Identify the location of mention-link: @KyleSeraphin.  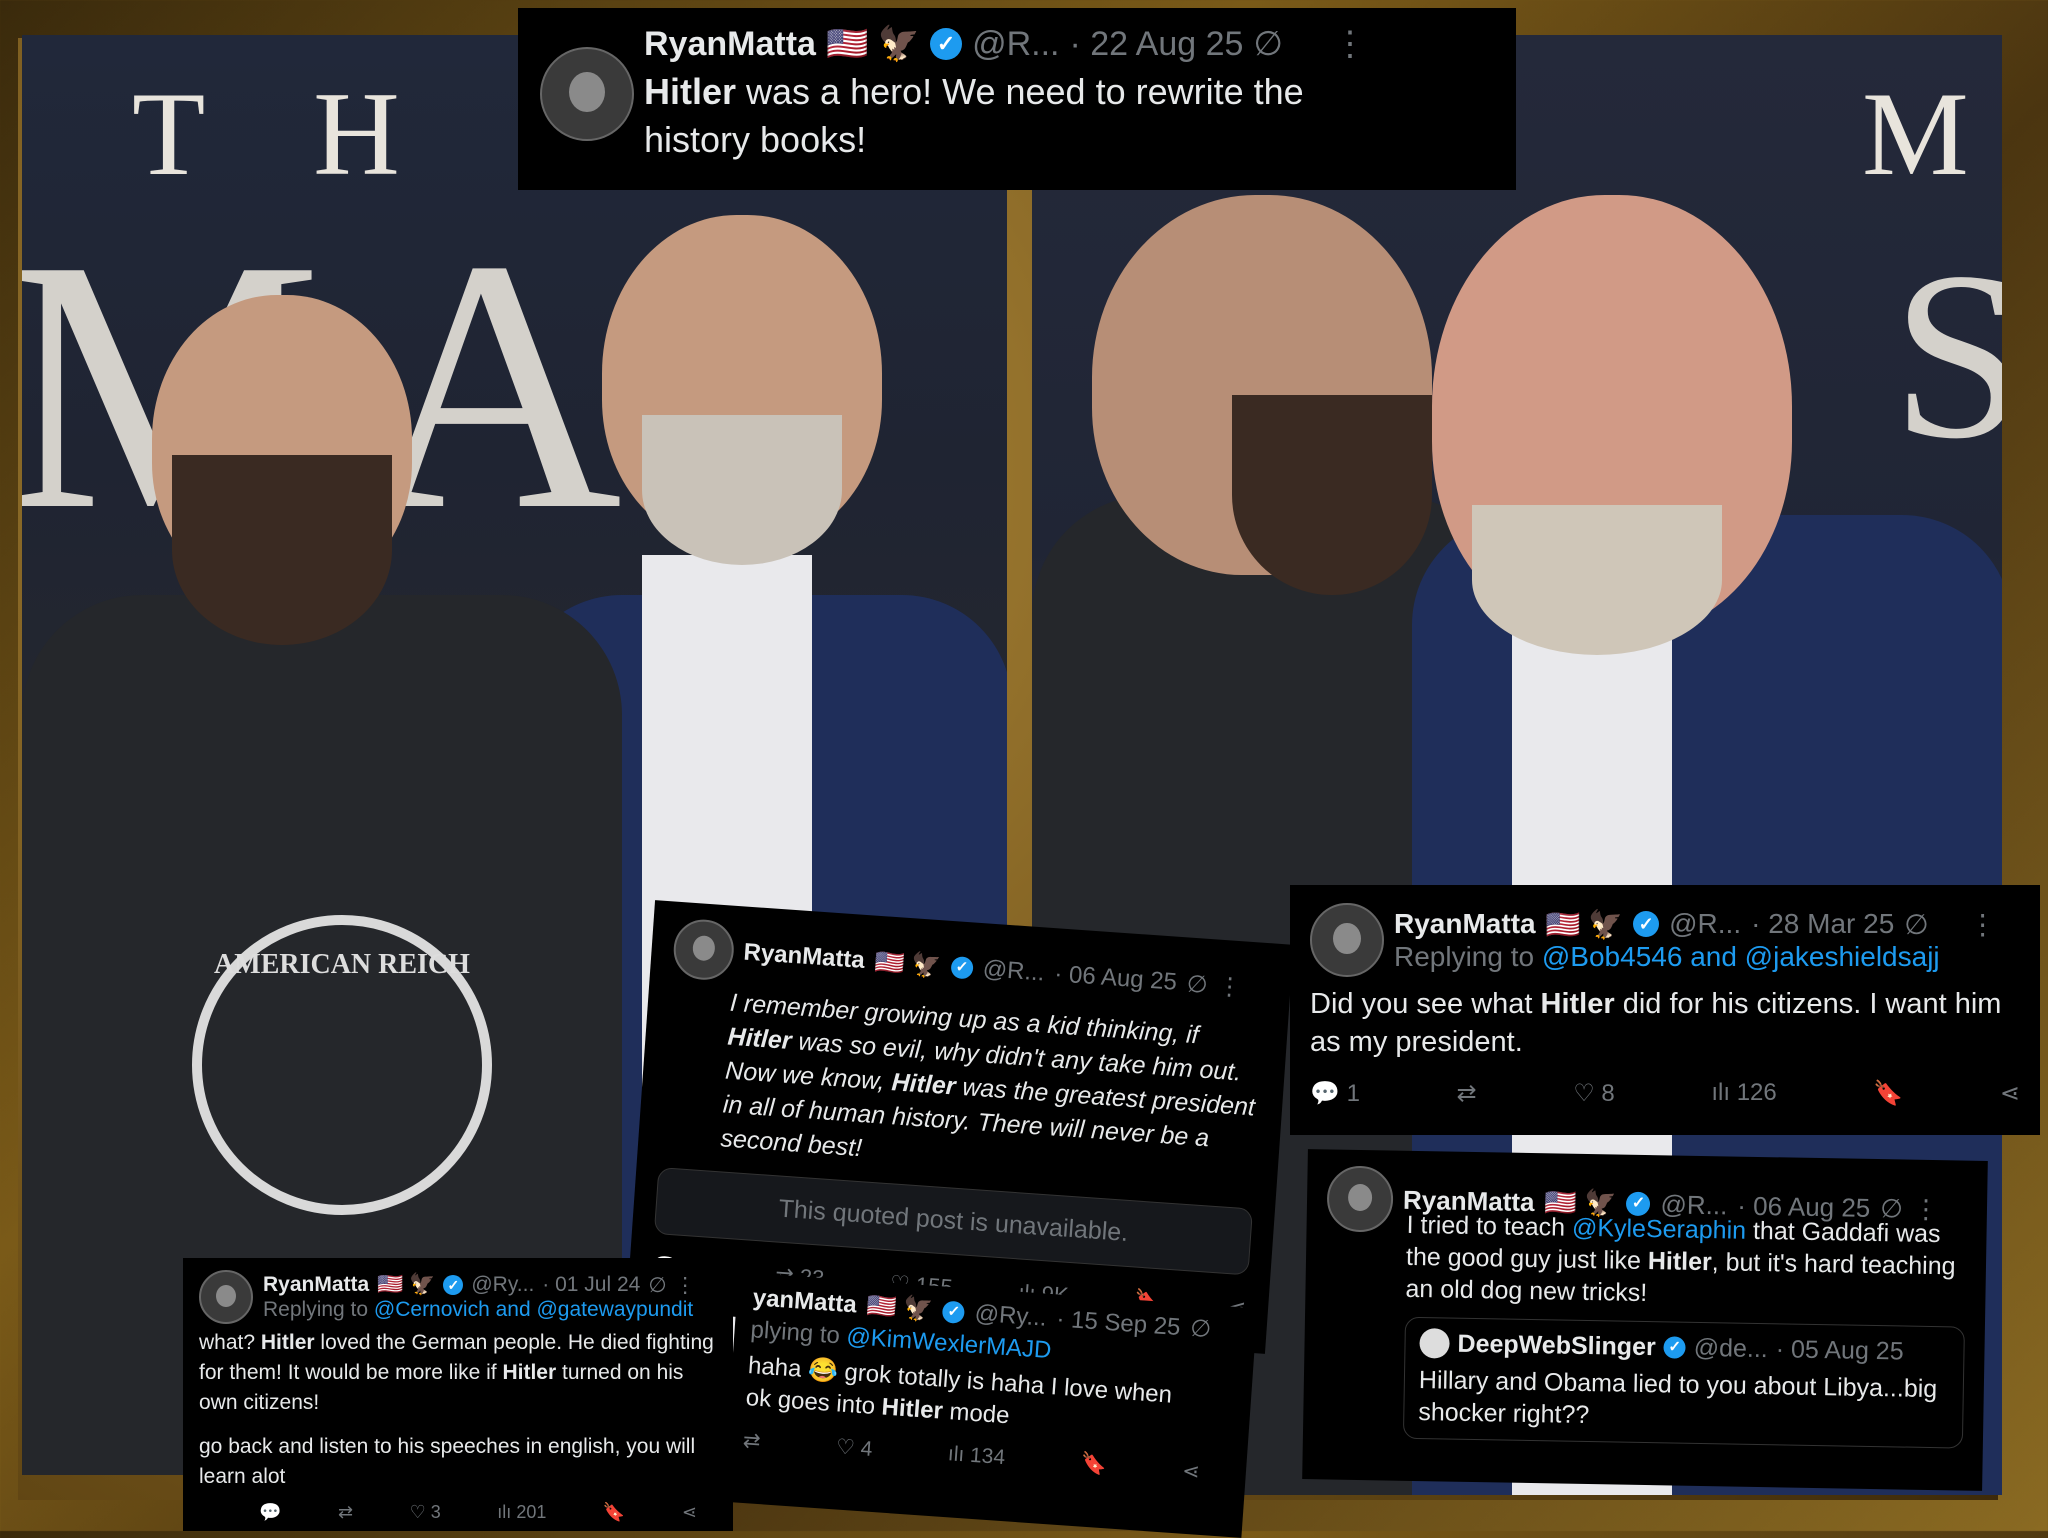
(1659, 1229).